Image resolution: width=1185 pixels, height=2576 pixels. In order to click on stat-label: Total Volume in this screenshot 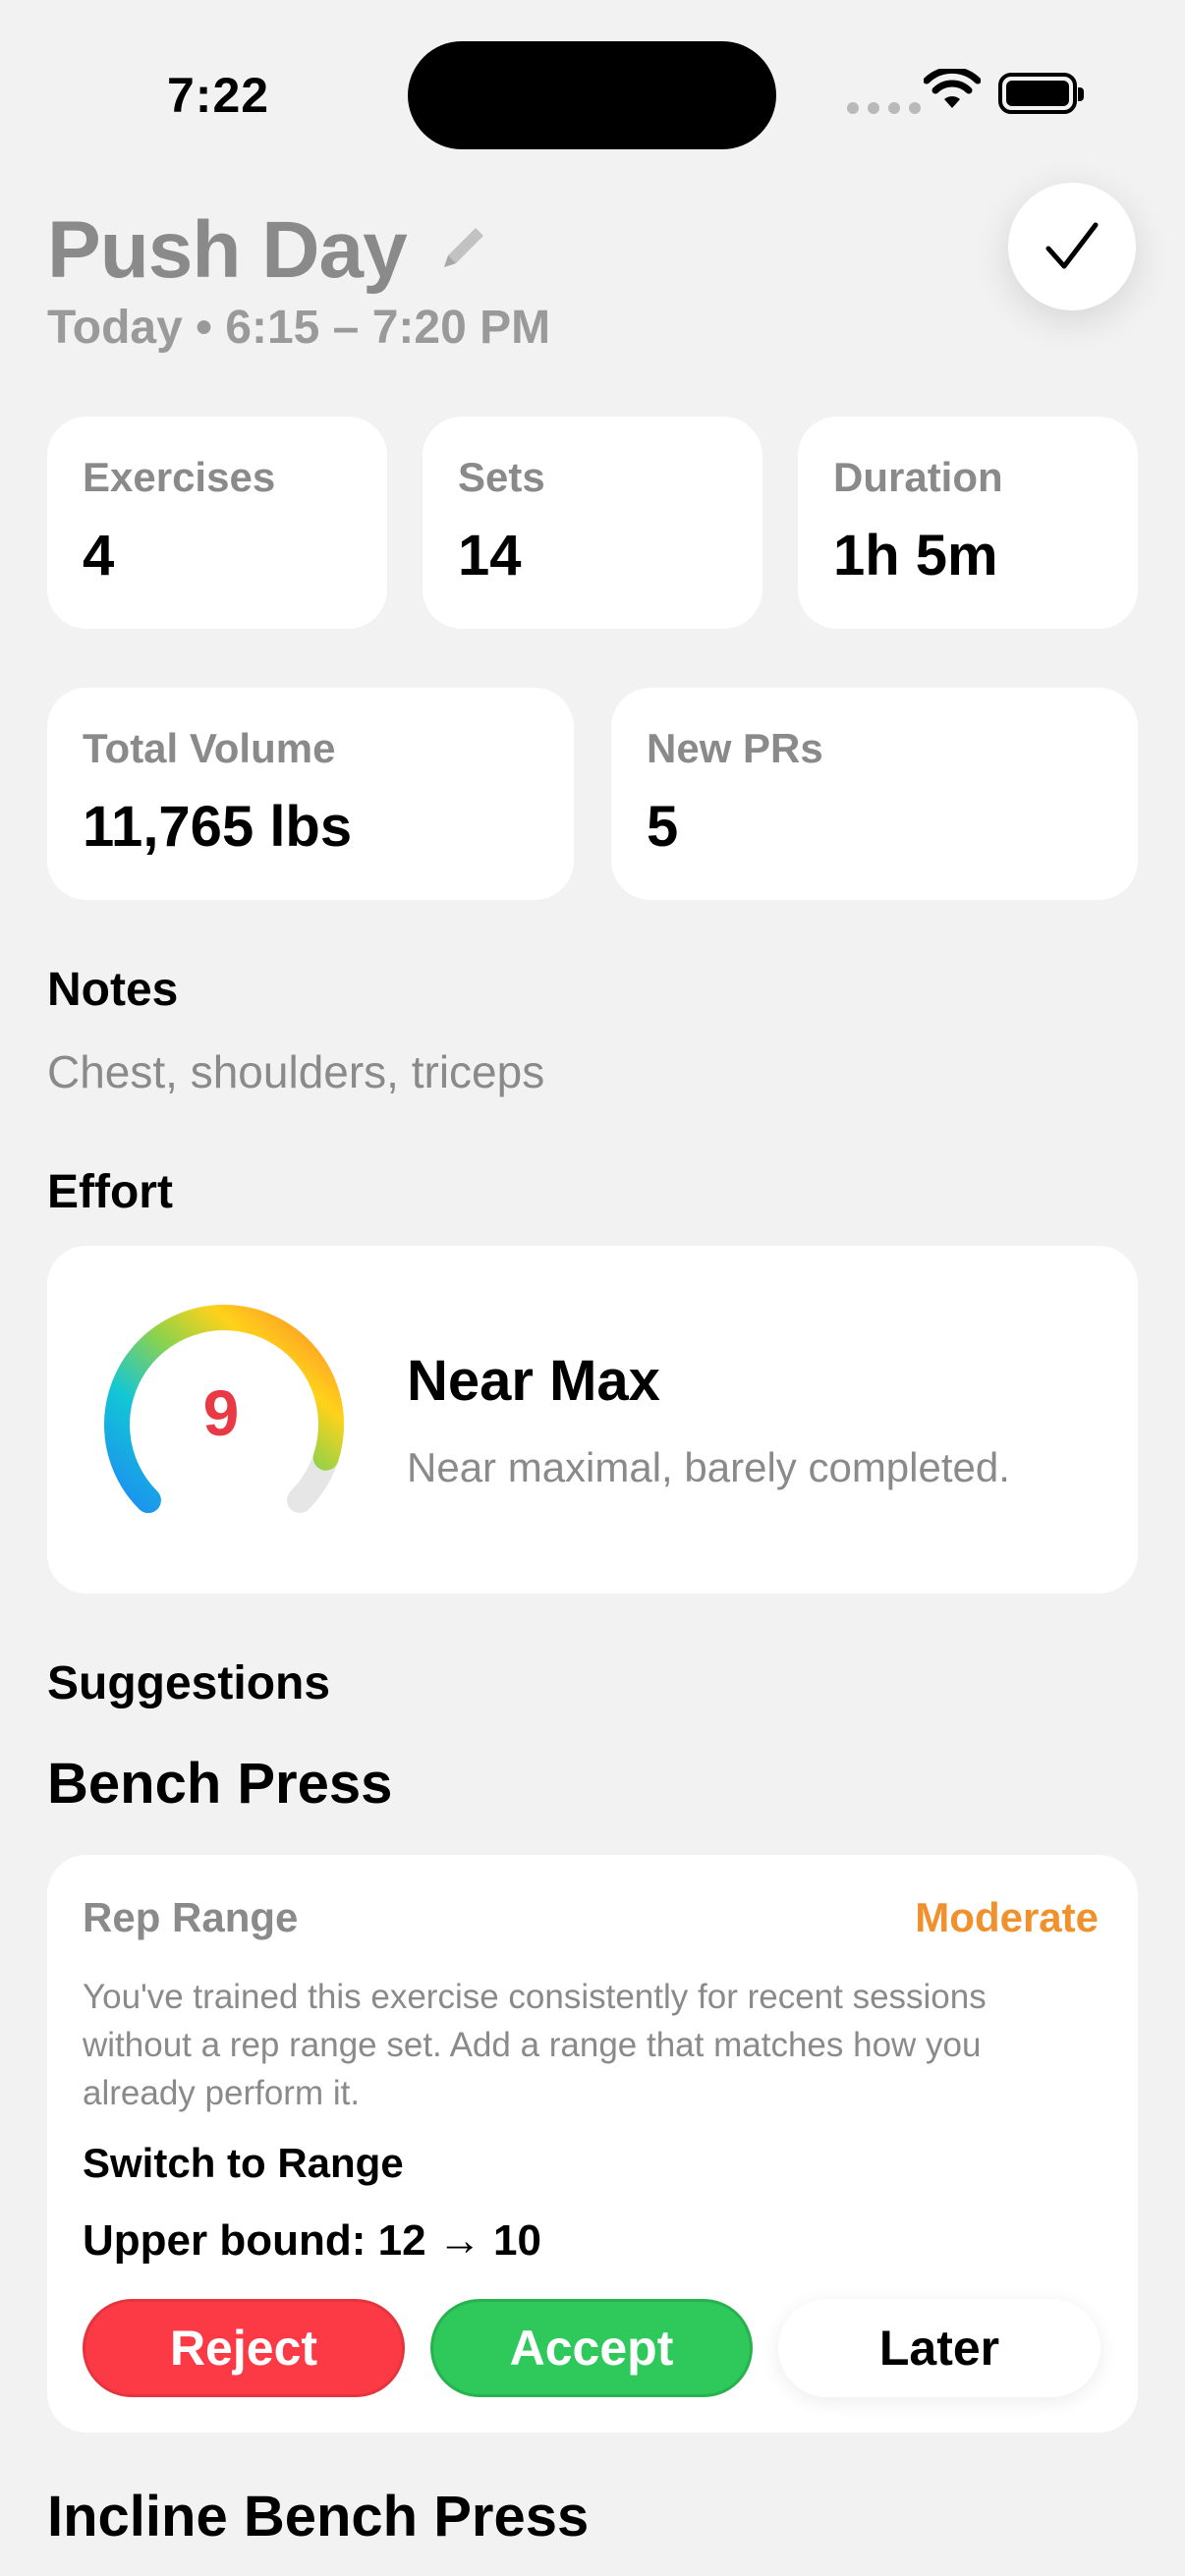, I will do `click(210, 748)`.